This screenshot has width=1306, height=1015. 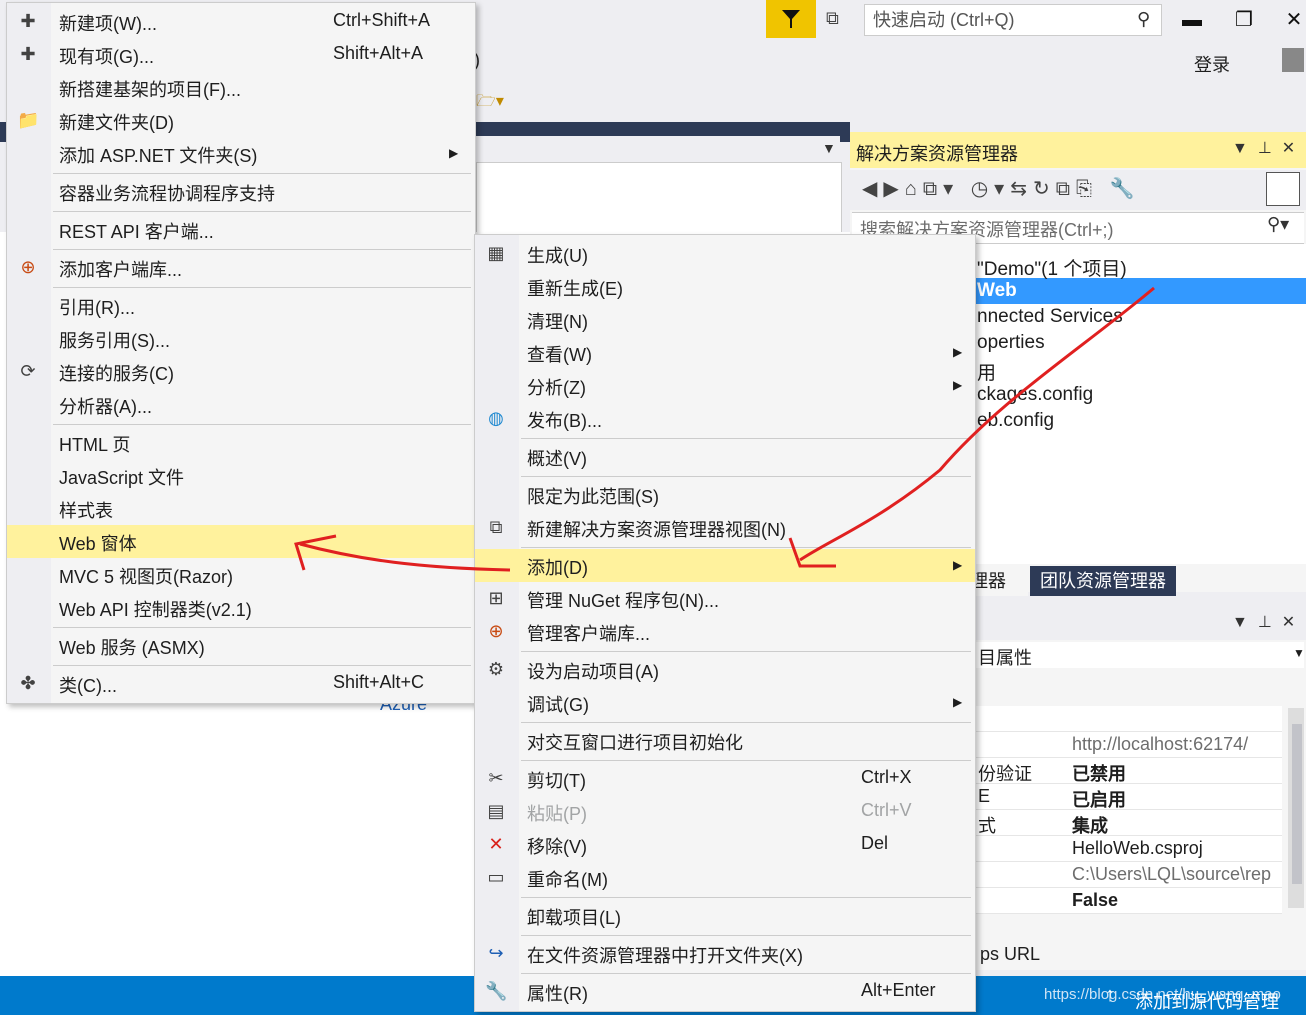 What do you see at coordinates (241, 442) in the screenshot?
I see `add-menu-item: HTML 页` at bounding box center [241, 442].